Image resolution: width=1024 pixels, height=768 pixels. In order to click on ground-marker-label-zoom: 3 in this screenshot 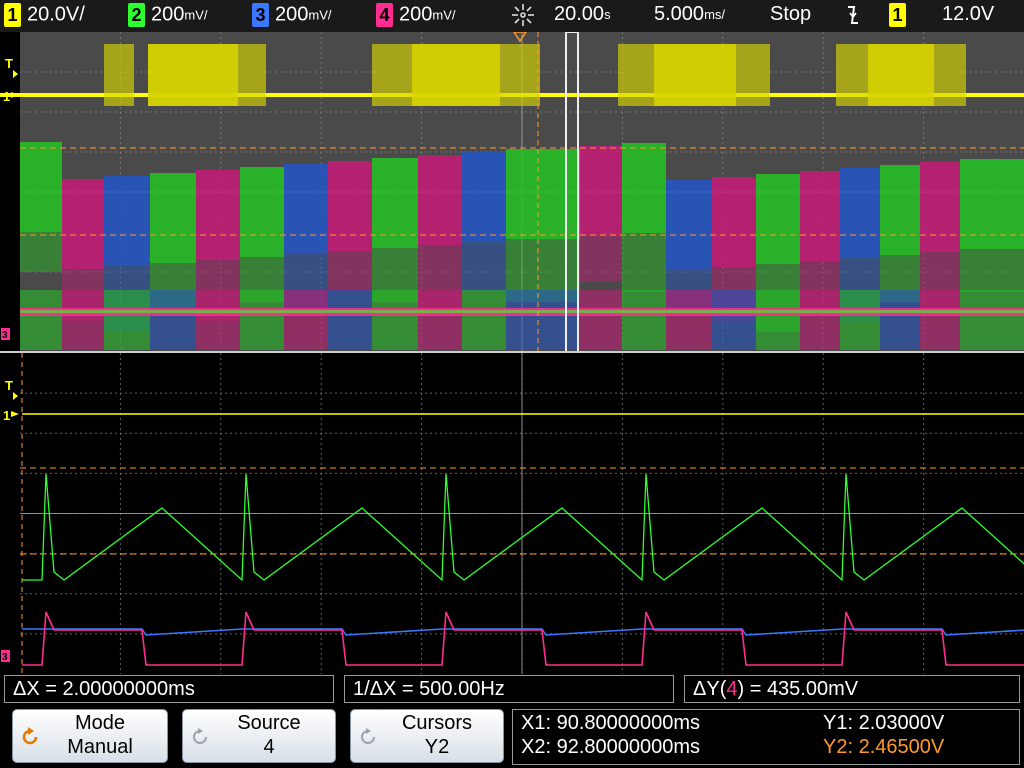, I will do `click(5, 657)`.